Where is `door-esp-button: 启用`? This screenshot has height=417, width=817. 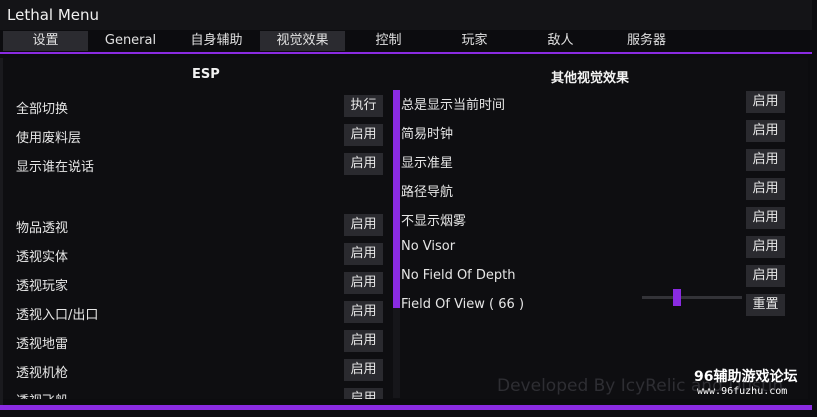
door-esp-button: 启用 is located at coordinates (363, 312).